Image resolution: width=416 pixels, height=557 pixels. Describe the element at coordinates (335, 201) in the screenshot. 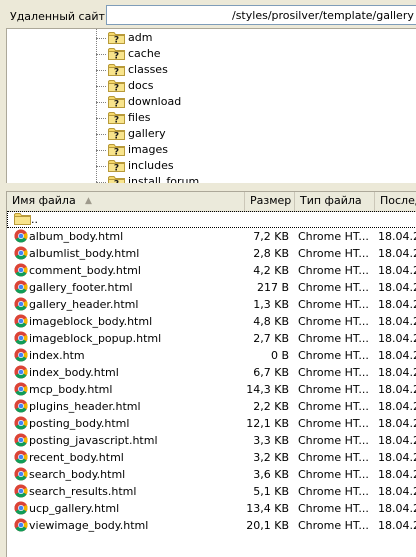

I see `column-header-type: Тип файла` at that location.